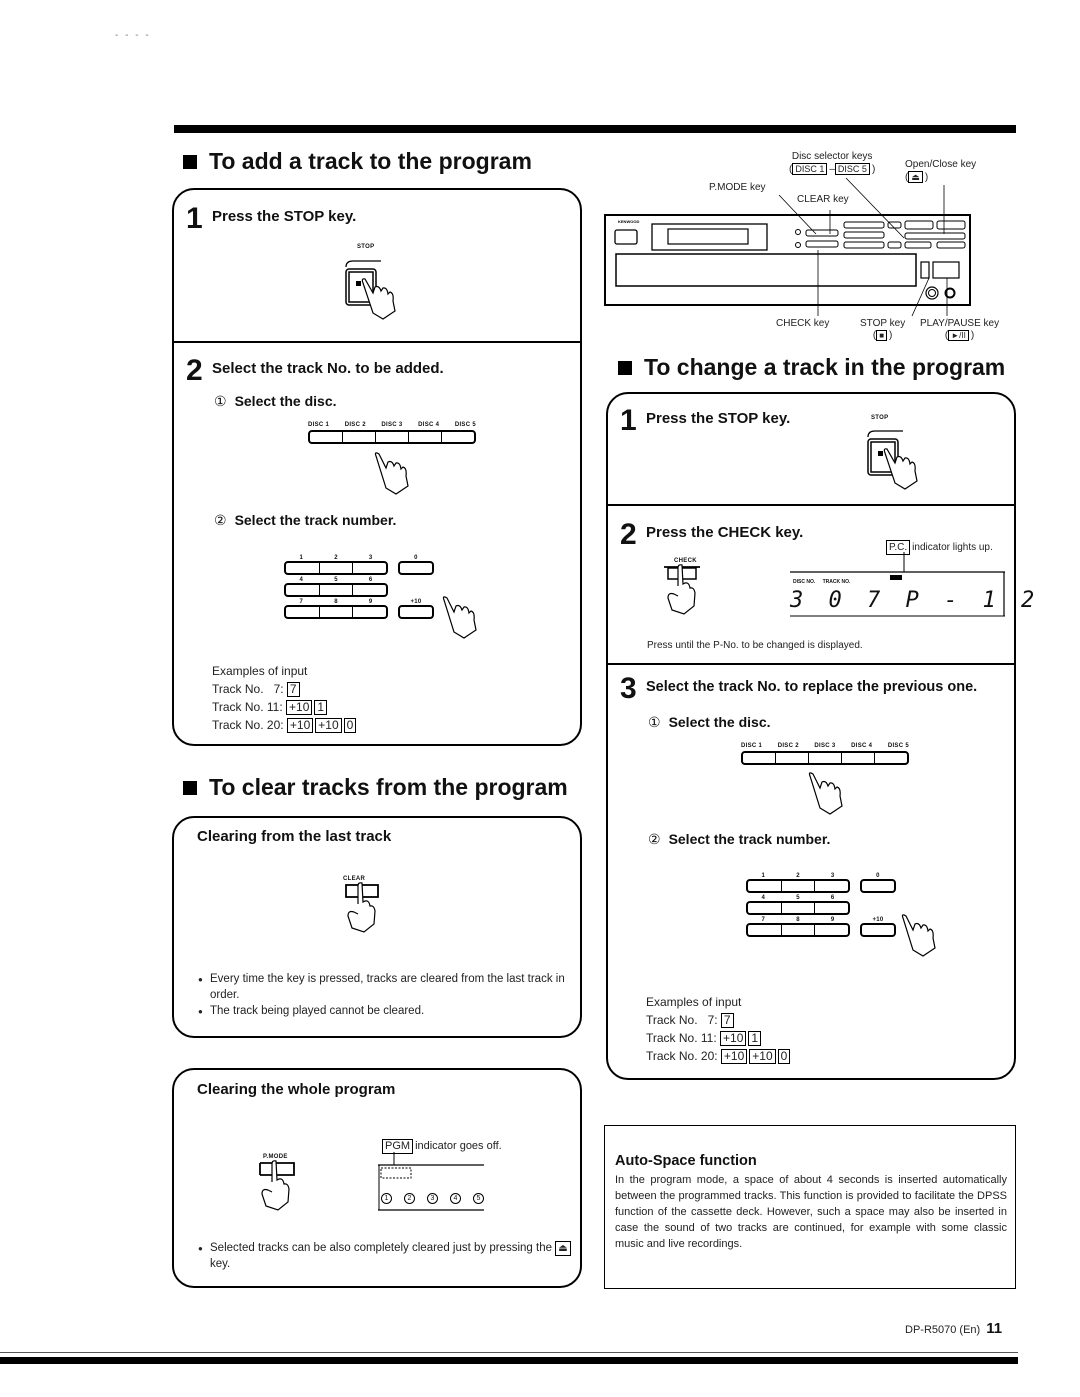 Image resolution: width=1080 pixels, height=1397 pixels. Describe the element at coordinates (958, 335) in the screenshot. I see `play-pause-icon: ►/II` at that location.